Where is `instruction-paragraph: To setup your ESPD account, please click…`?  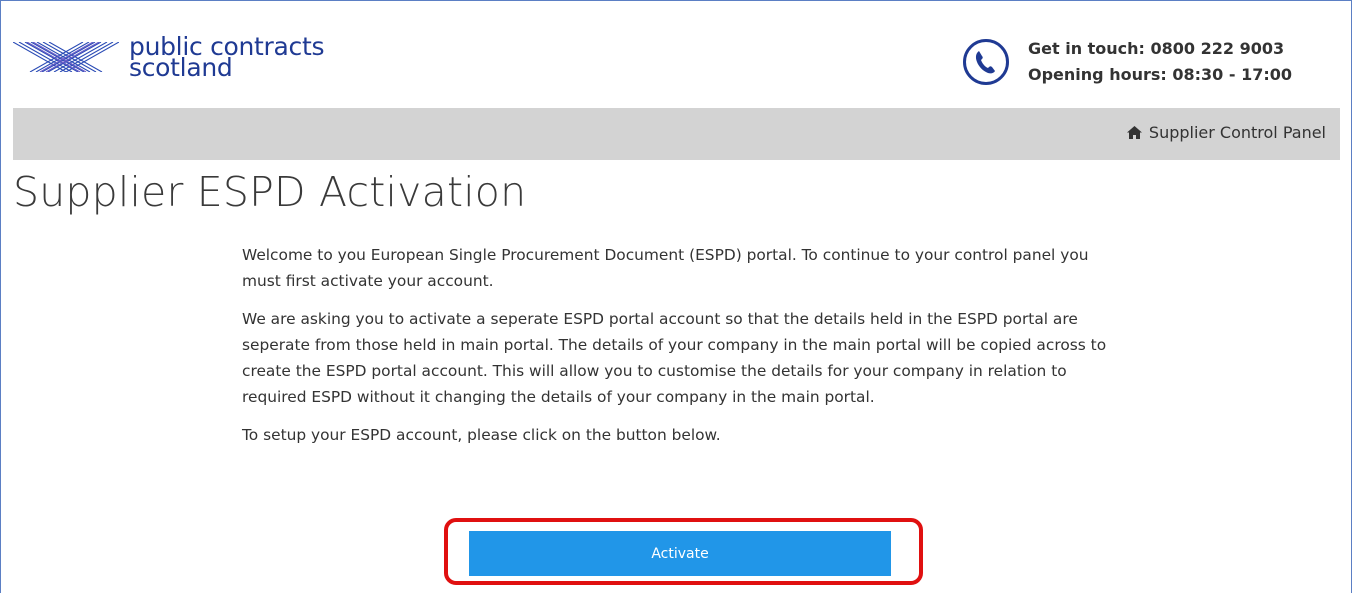 instruction-paragraph: To setup your ESPD account, please click… is located at coordinates (481, 435).